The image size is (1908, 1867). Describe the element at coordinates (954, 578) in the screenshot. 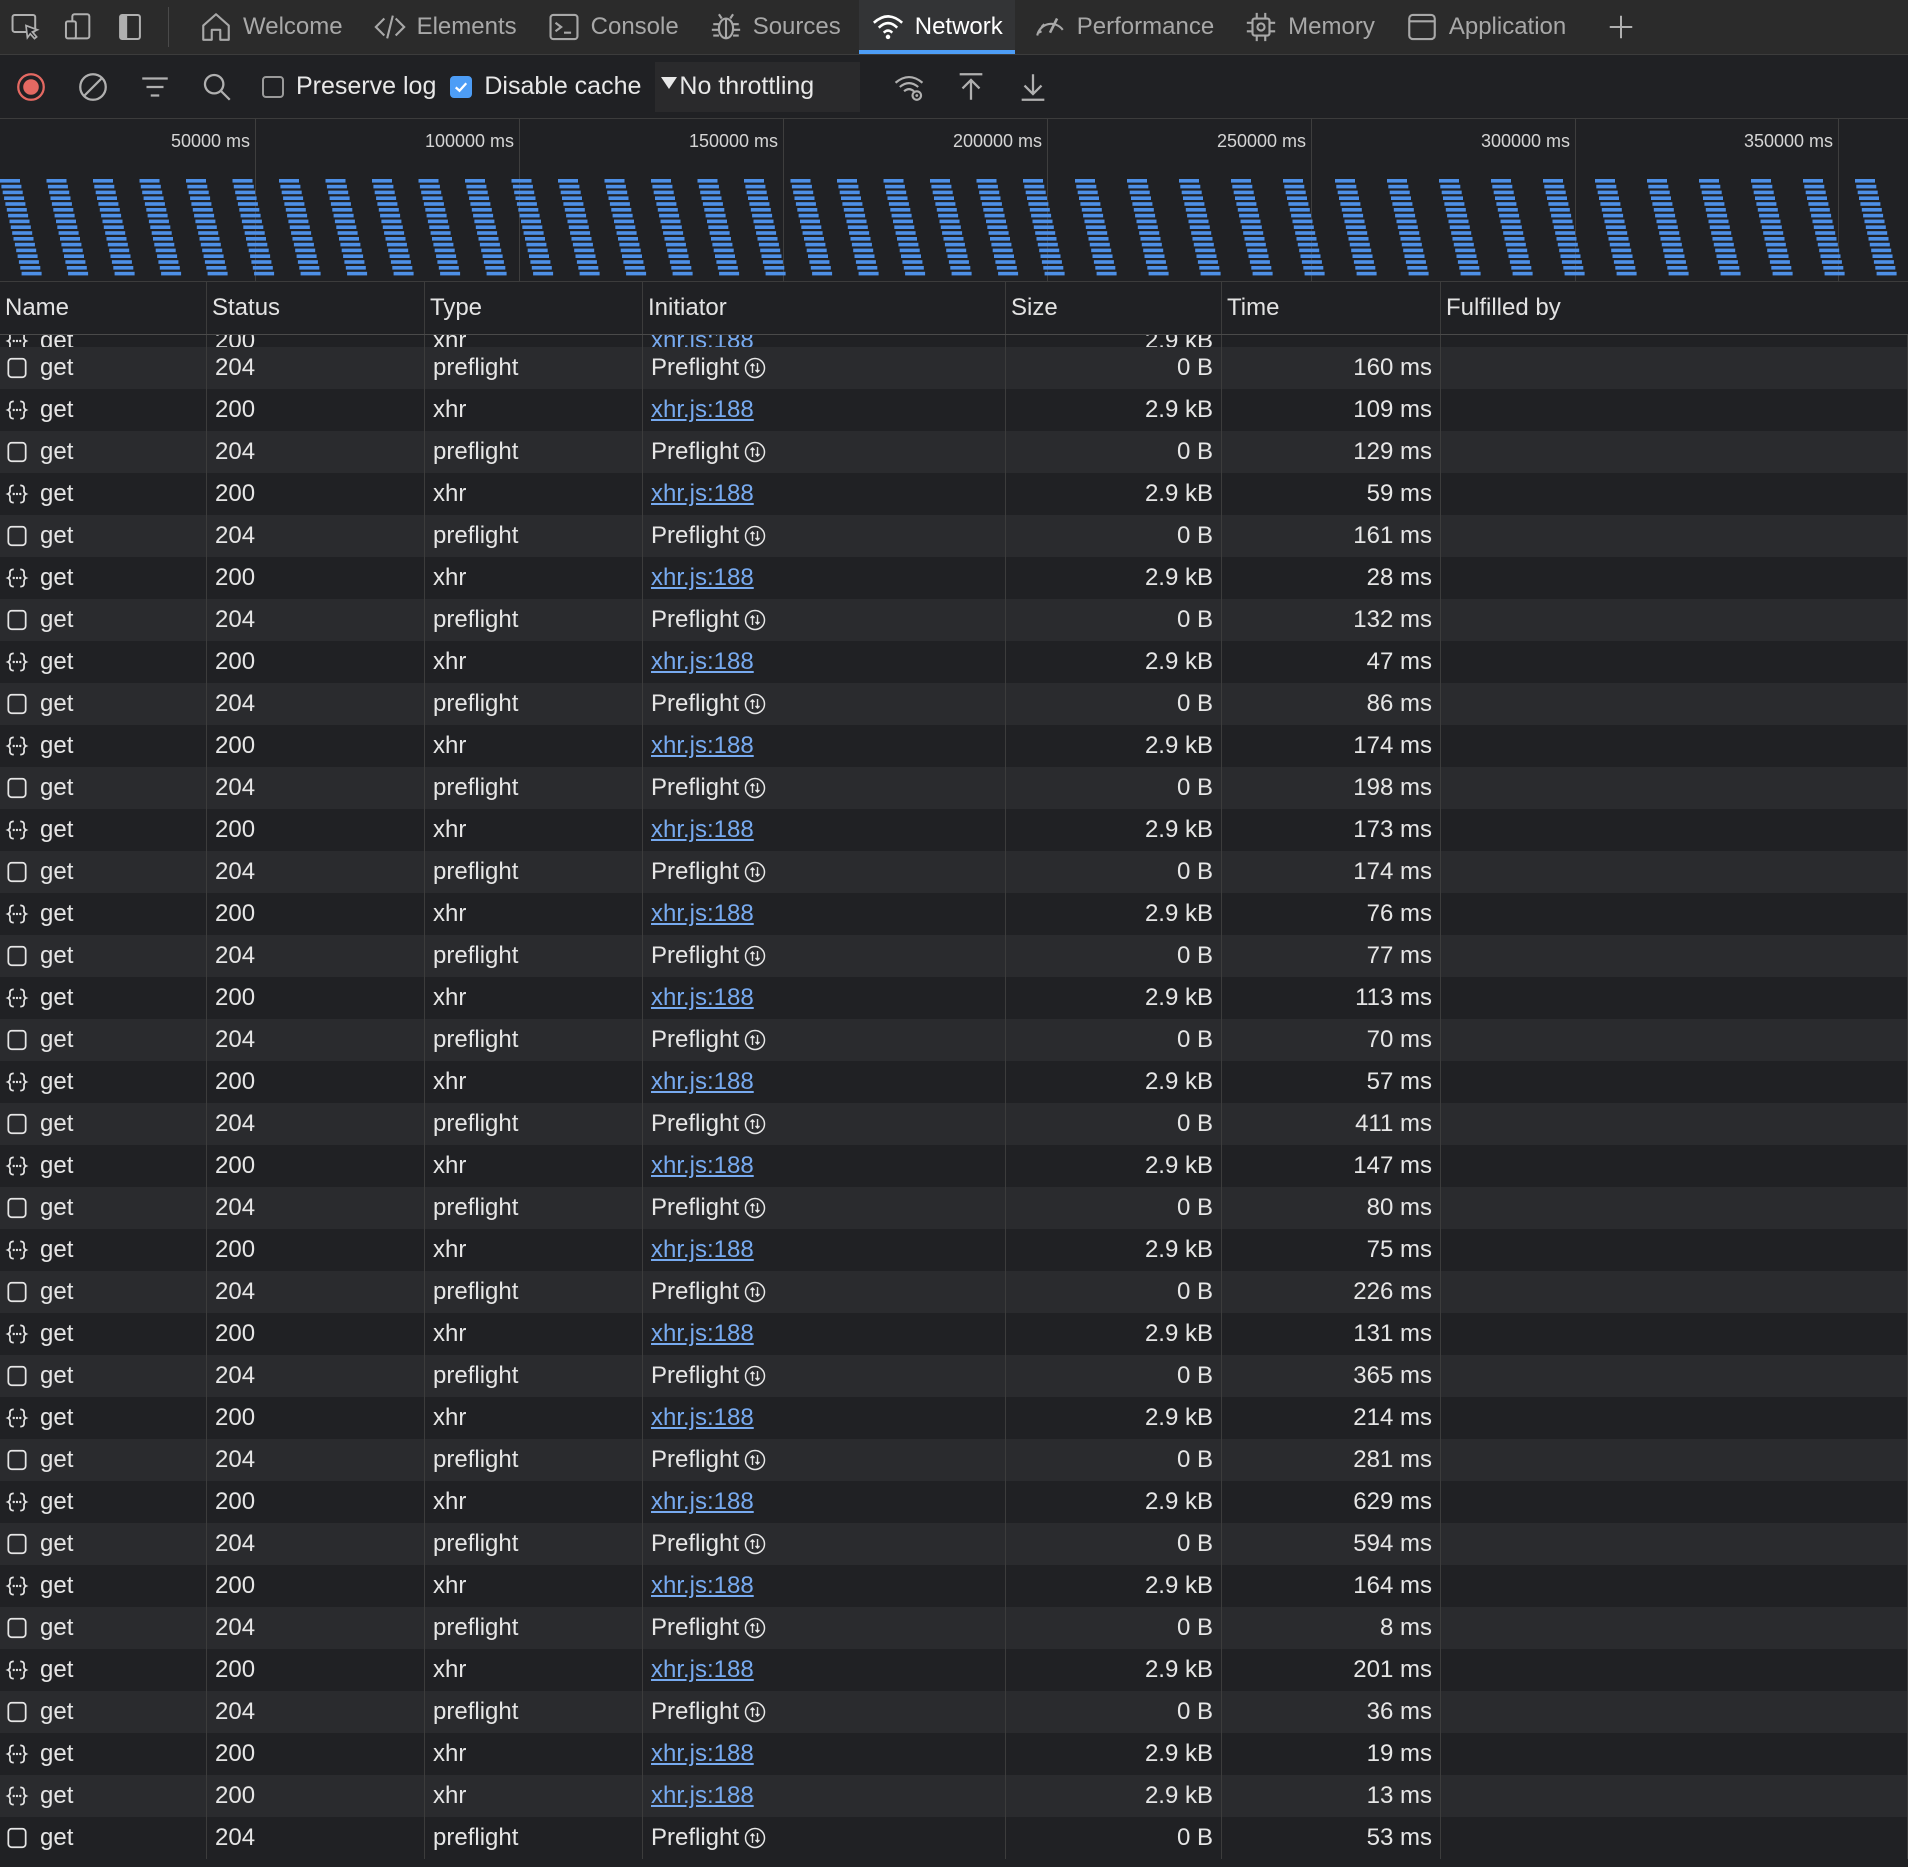

I see `table-row: get 200 xhr xhr.js:188 2.9 kB 28 ms` at that location.